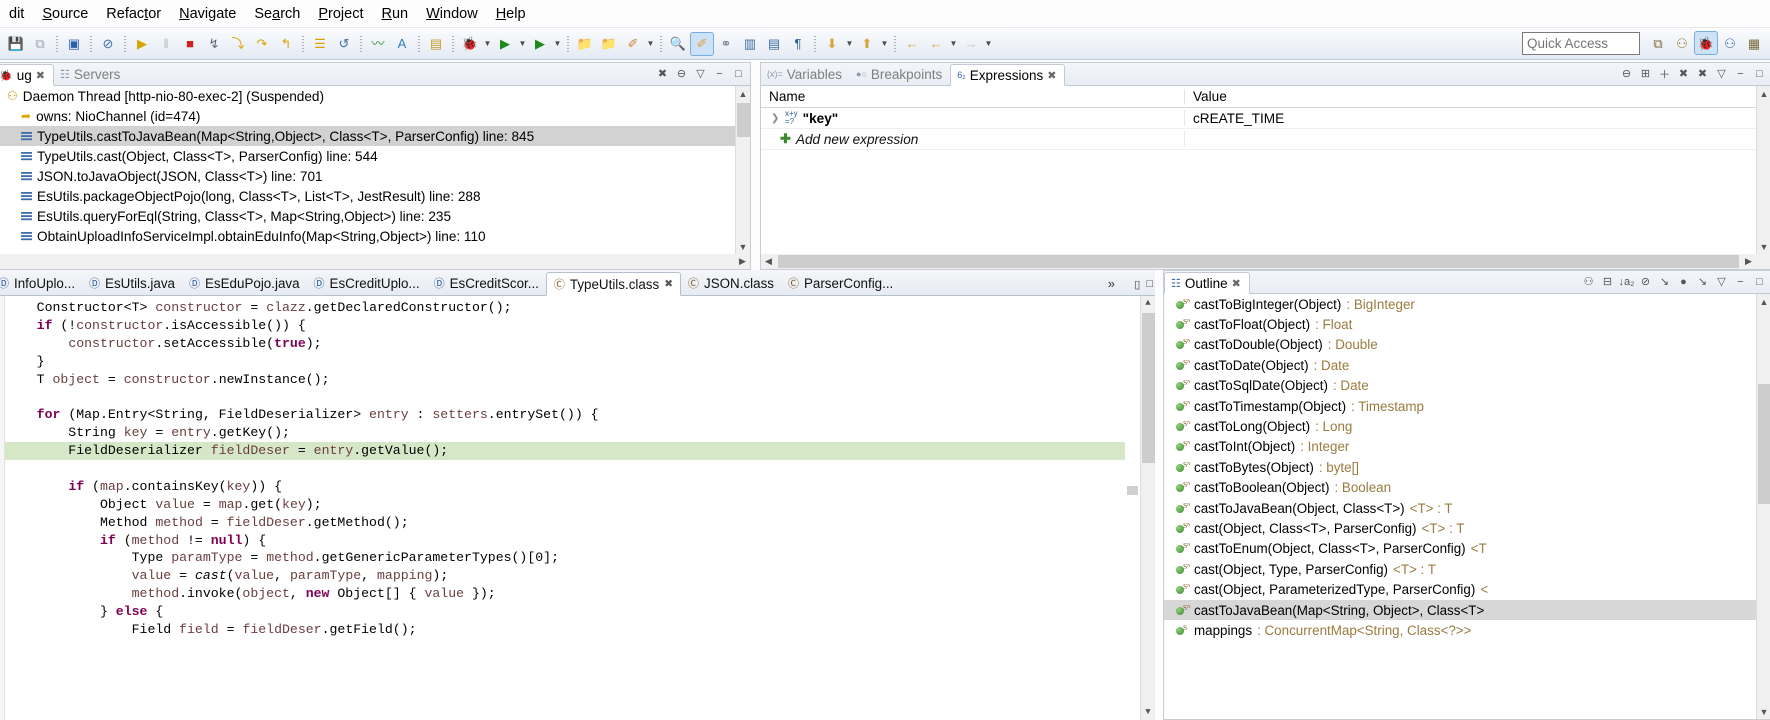 The width and height of the screenshot is (1770, 720). What do you see at coordinates (540, 44) in the screenshot?
I see `coverage-launch-icon: ▶` at bounding box center [540, 44].